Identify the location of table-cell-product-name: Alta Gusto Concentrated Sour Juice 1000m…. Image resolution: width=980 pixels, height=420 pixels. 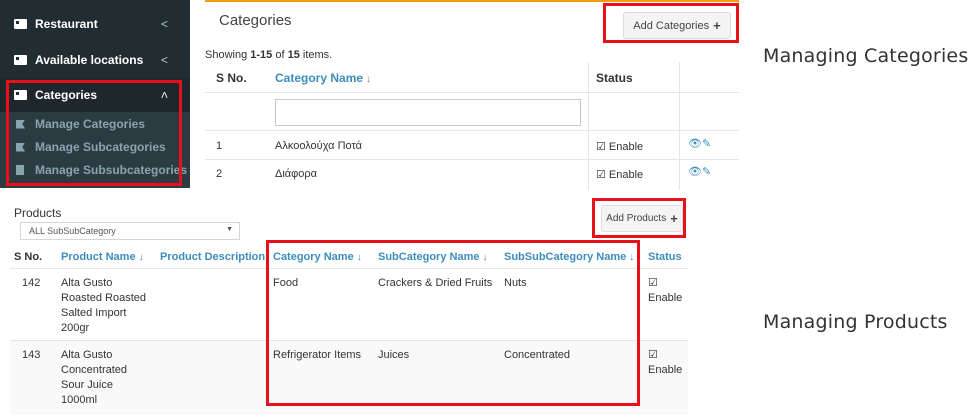
(94, 377).